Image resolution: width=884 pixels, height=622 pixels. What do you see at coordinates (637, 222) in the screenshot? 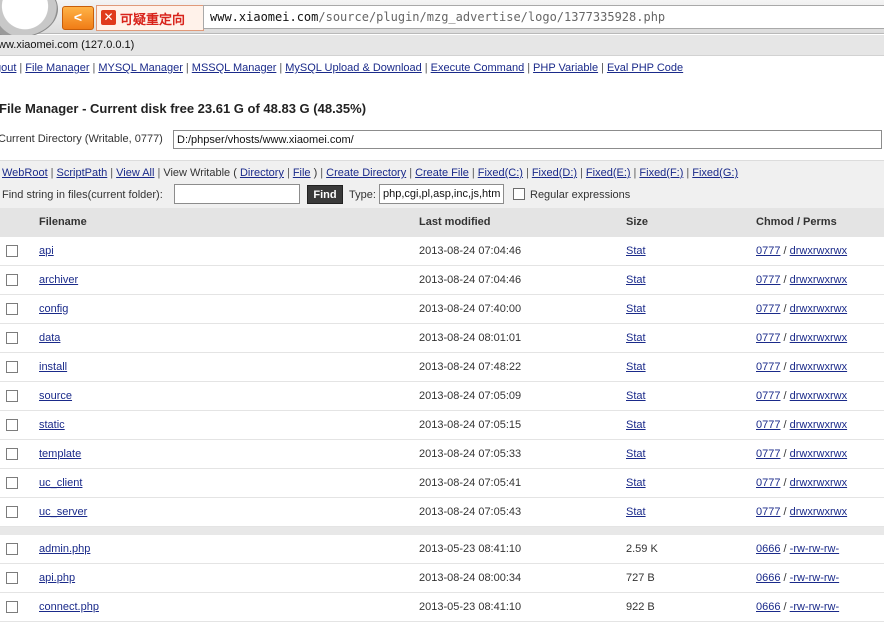
I see `header-size: Size` at bounding box center [637, 222].